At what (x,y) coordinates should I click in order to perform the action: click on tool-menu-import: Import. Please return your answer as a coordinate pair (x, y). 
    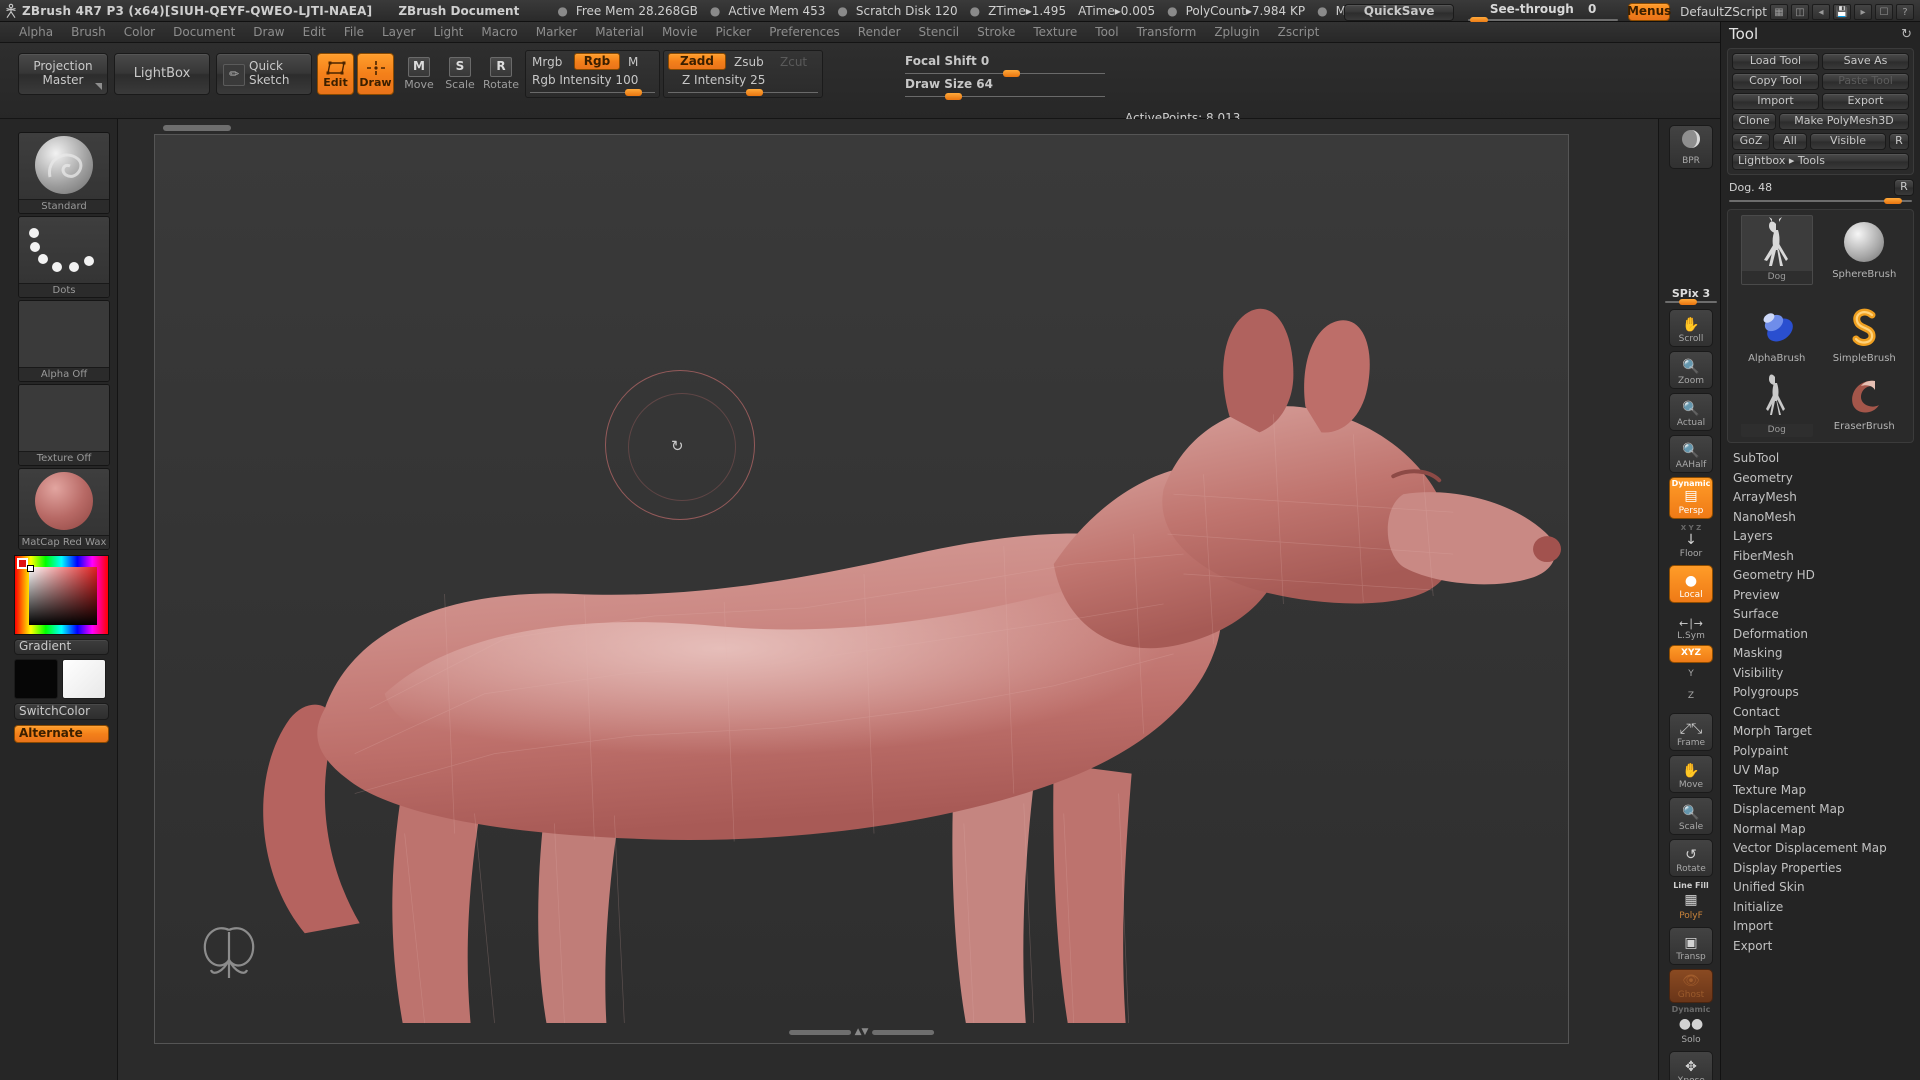
    Looking at the image, I should click on (1820, 927).